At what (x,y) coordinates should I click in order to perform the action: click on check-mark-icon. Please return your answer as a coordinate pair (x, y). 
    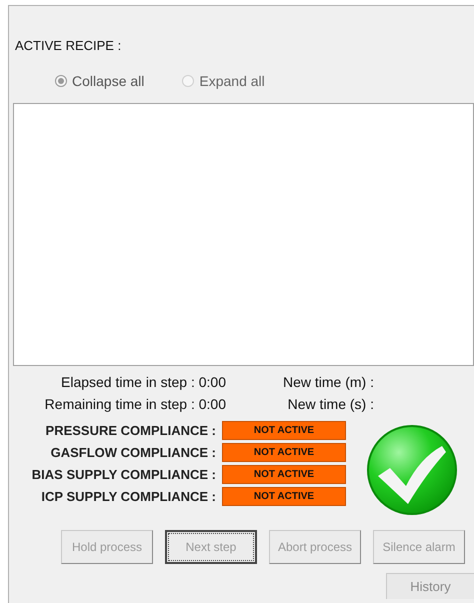
    Looking at the image, I should click on (412, 470).